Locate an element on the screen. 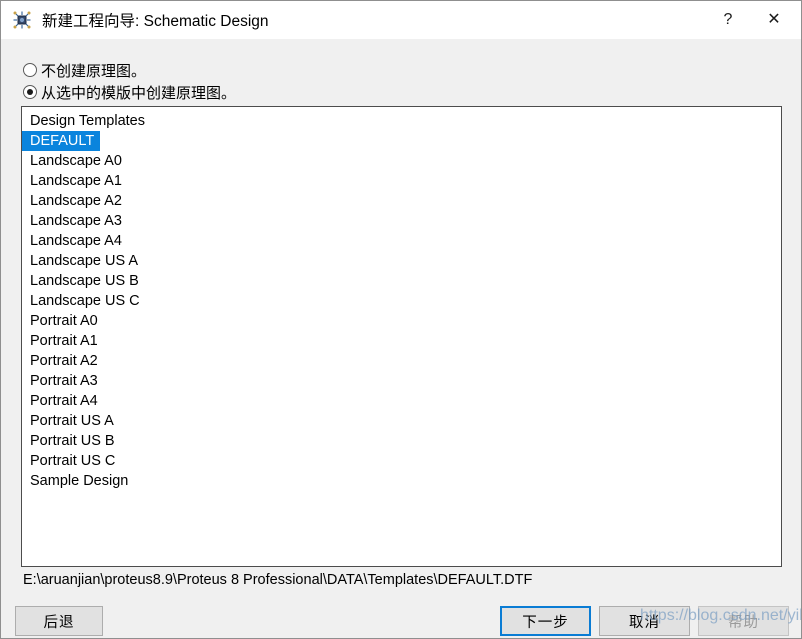 The image size is (802, 639). list-item: Portrait US C is located at coordinates (401, 461).